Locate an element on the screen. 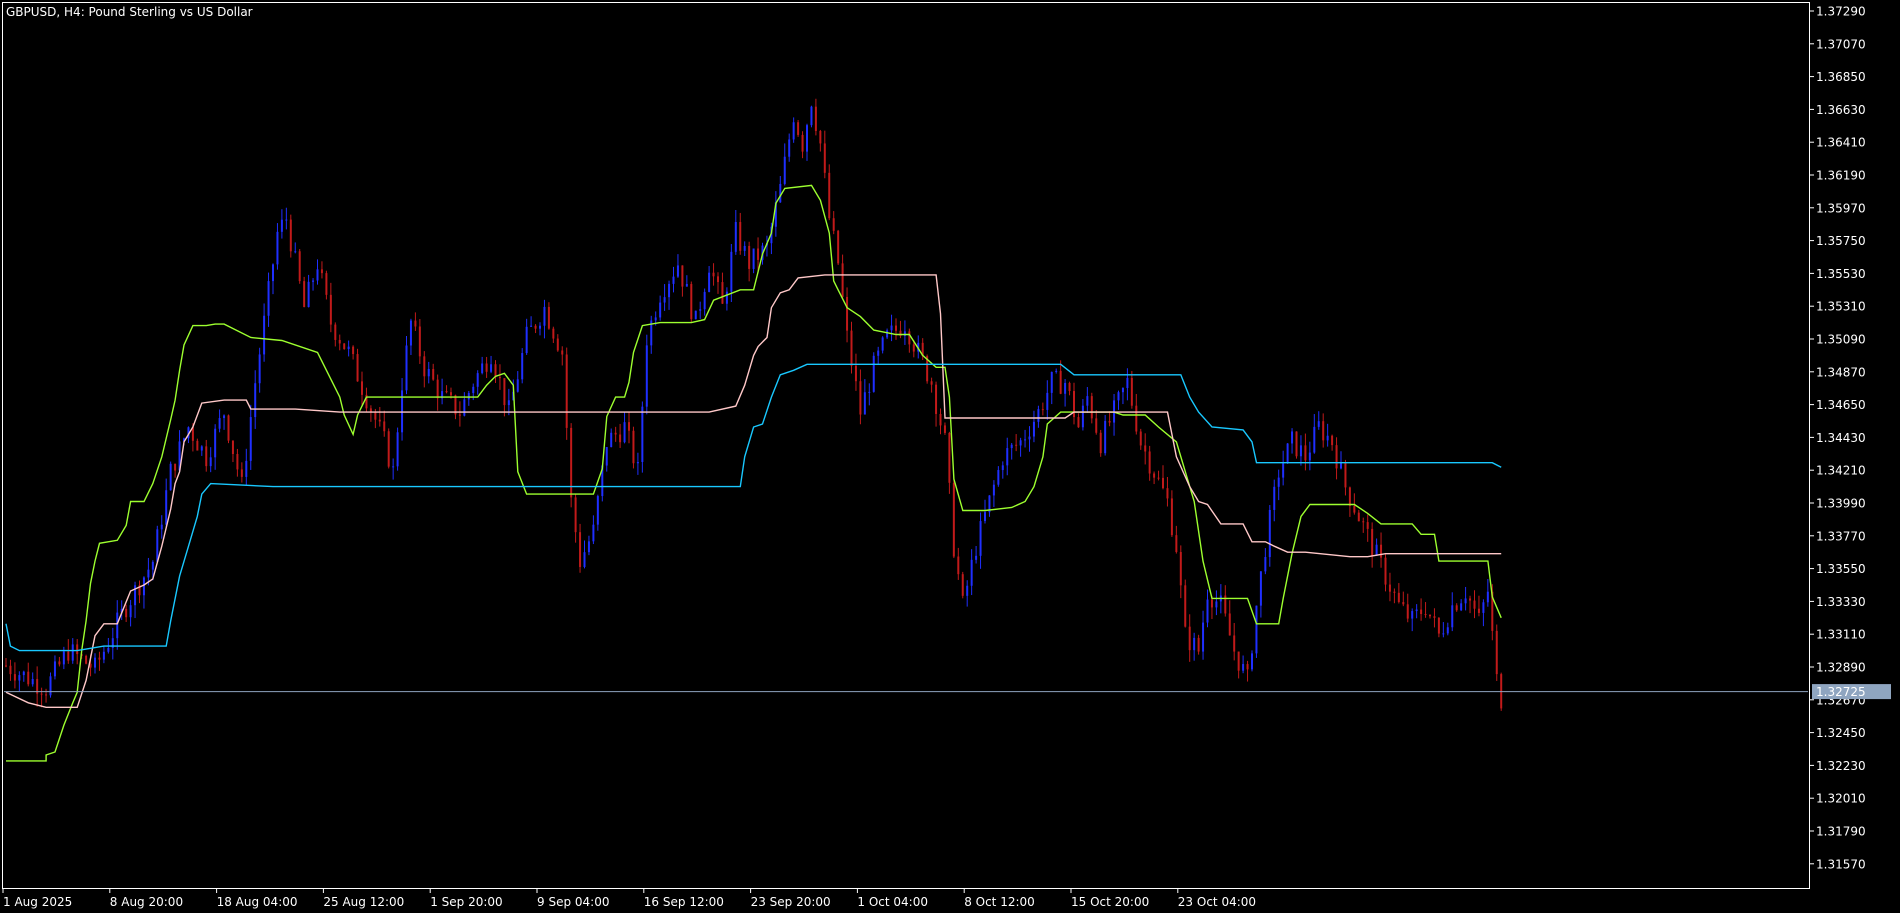  y-tick-label: 1.33550 is located at coordinates (1841, 569).